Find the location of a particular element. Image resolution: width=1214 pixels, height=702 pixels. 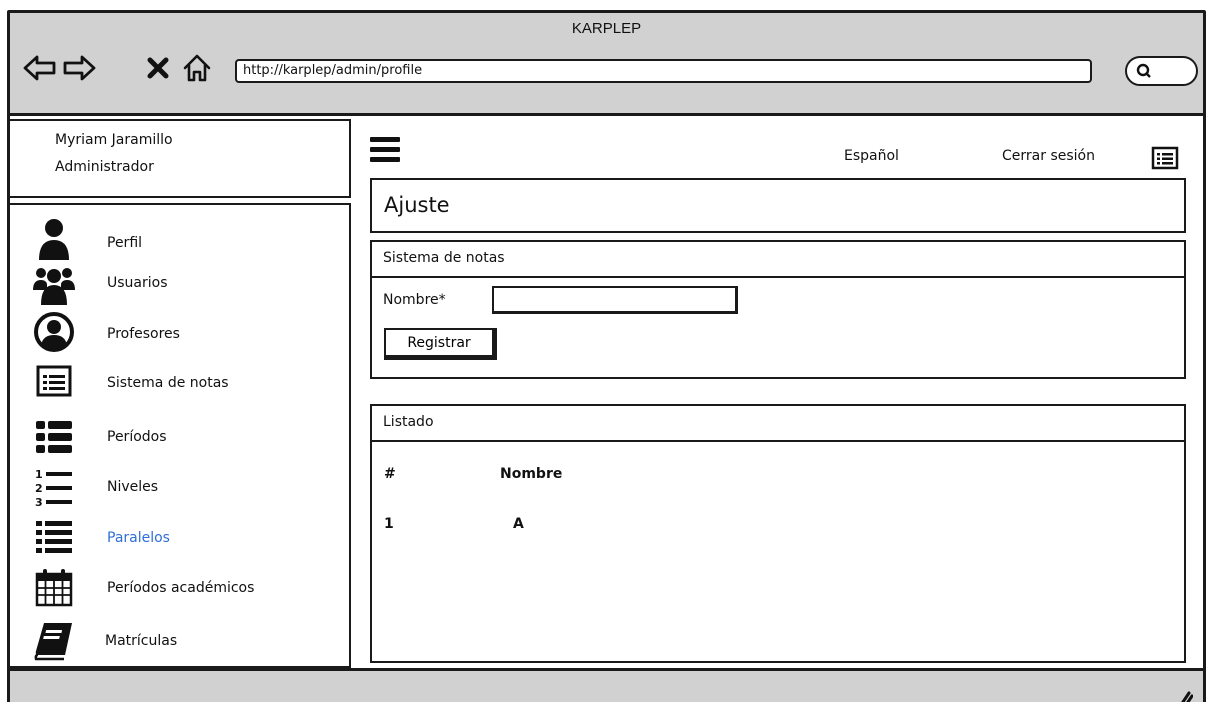

sidebar-item-periodos-academicos: Períodos académicos is located at coordinates (177, 588).